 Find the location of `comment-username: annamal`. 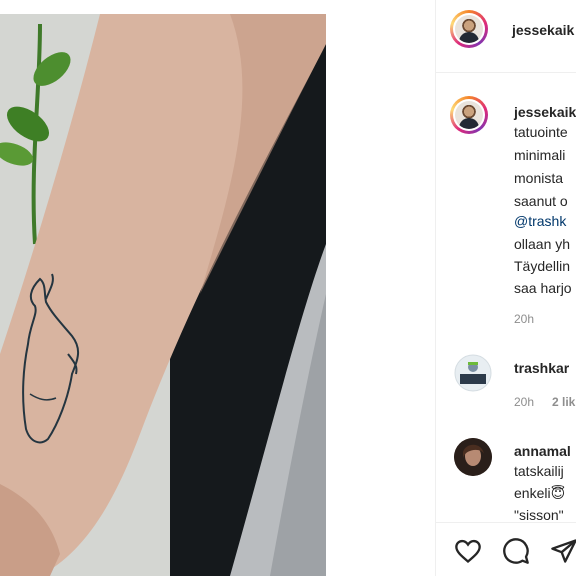

comment-username: annamal is located at coordinates (542, 451).